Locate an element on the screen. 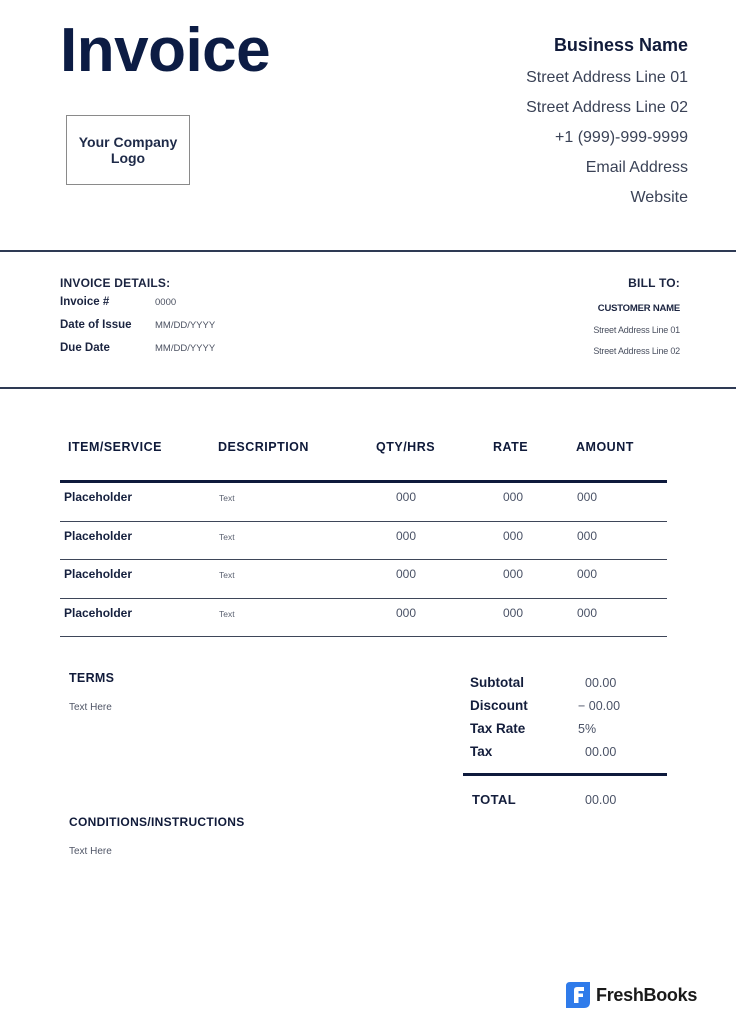 The image size is (736, 1034). logo-placeholder-text: Your Company Logo is located at coordinates (128, 150).